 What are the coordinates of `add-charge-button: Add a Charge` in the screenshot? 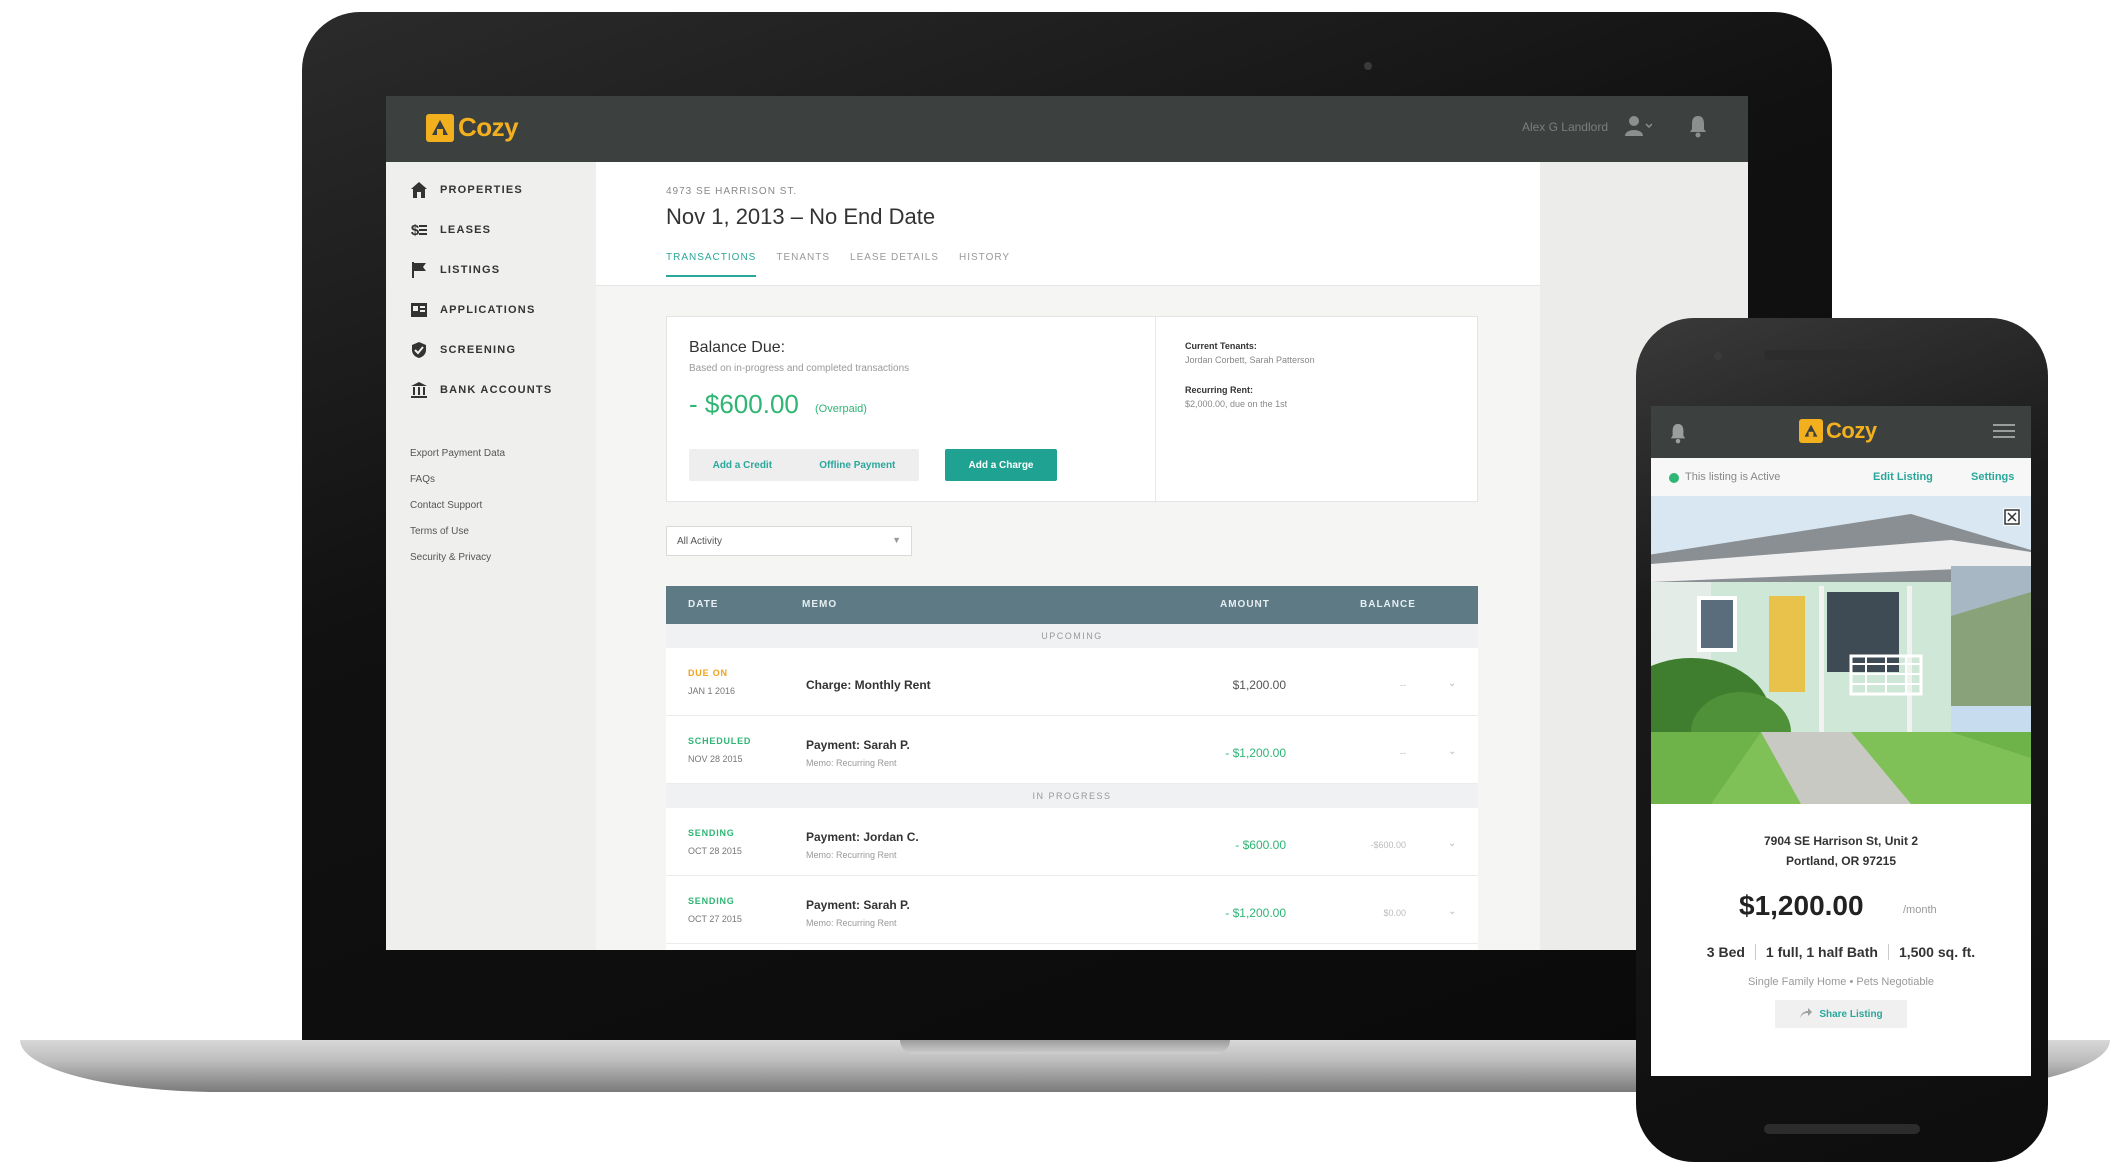 It's located at (1001, 465).